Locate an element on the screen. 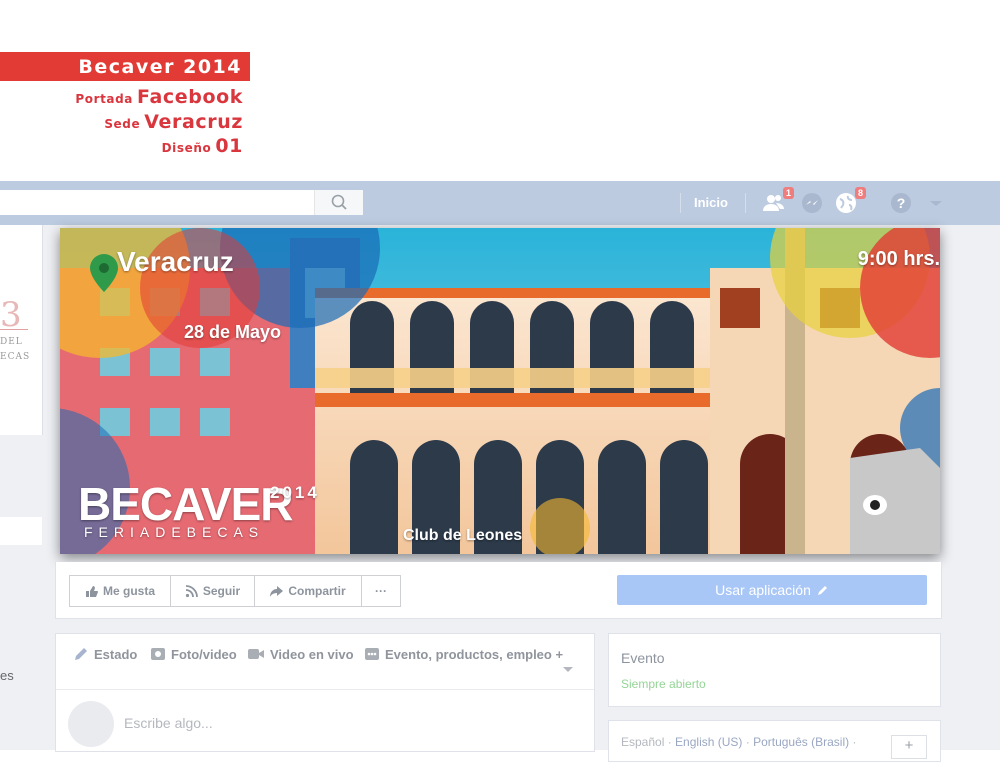  search-input is located at coordinates (181, 202).